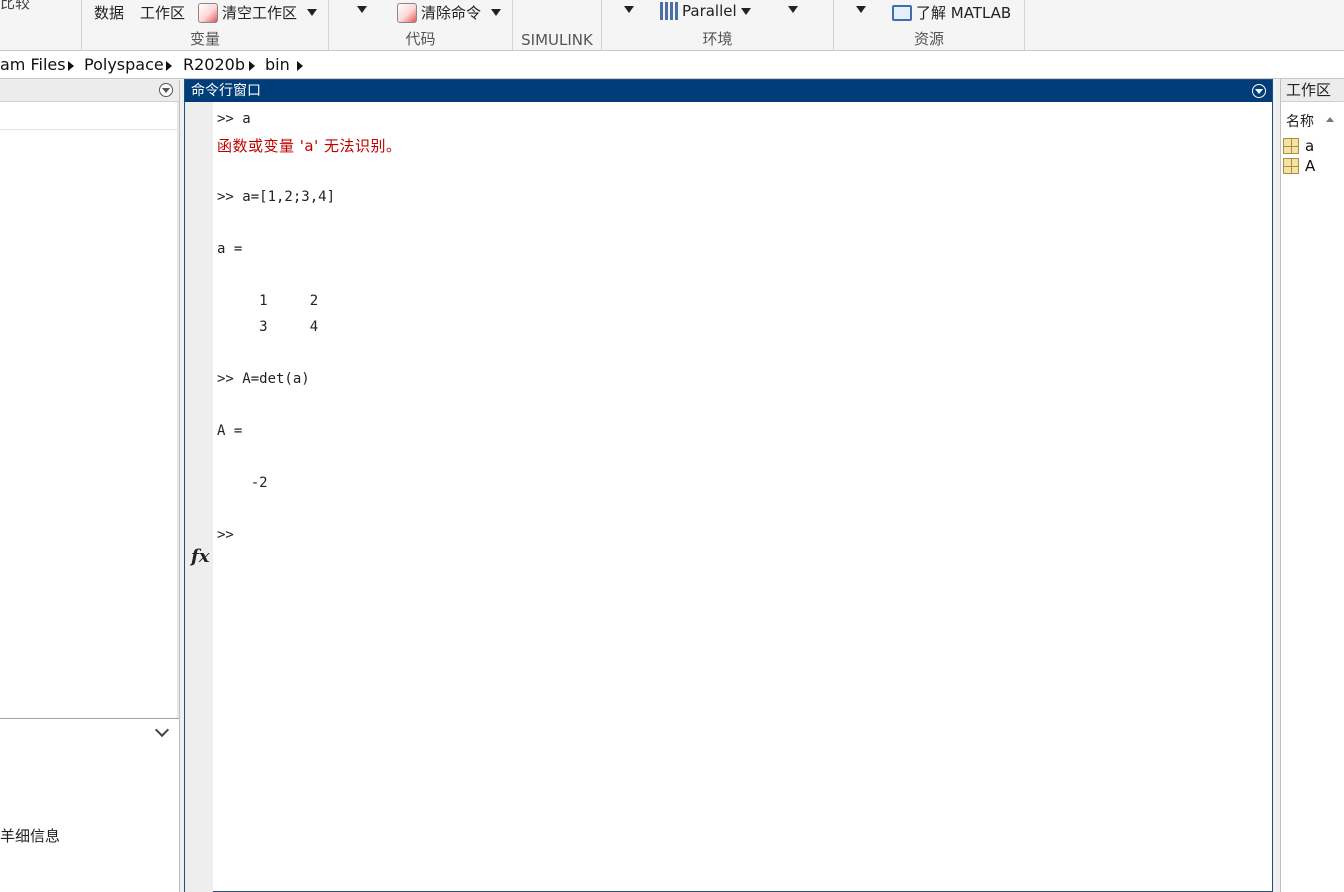  Describe the element at coordinates (178, 410) in the screenshot. I see `file-list-scrollbar` at that location.